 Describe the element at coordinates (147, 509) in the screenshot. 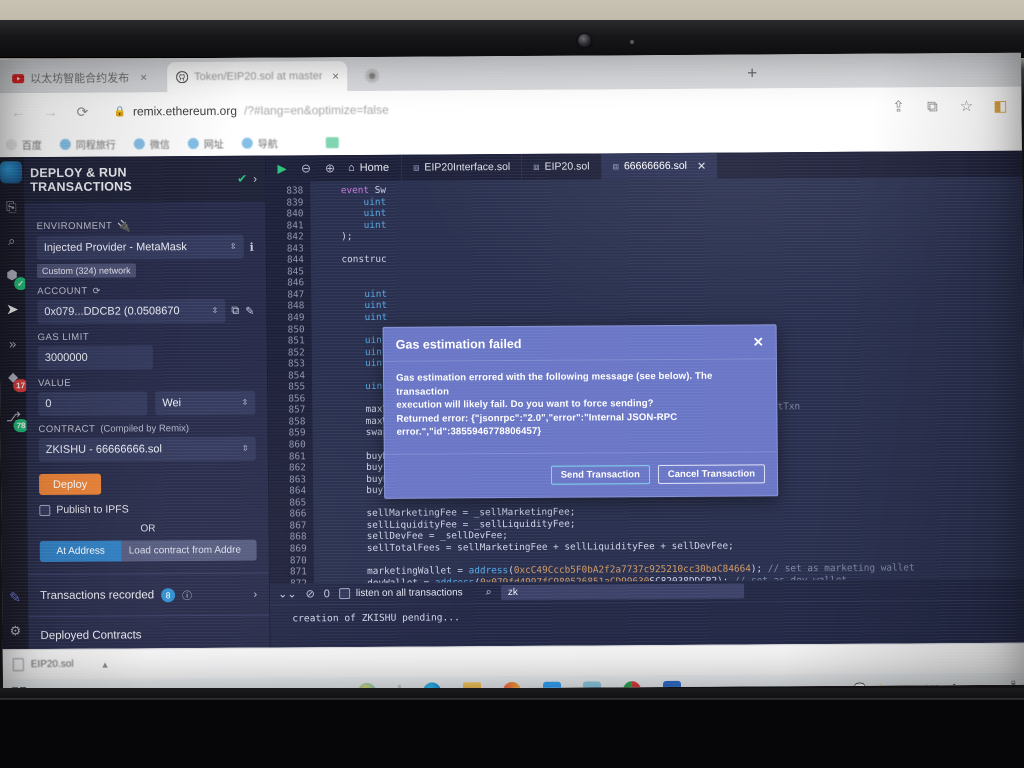

I see `publish-ipfs-row: Publish to IPFS` at that location.